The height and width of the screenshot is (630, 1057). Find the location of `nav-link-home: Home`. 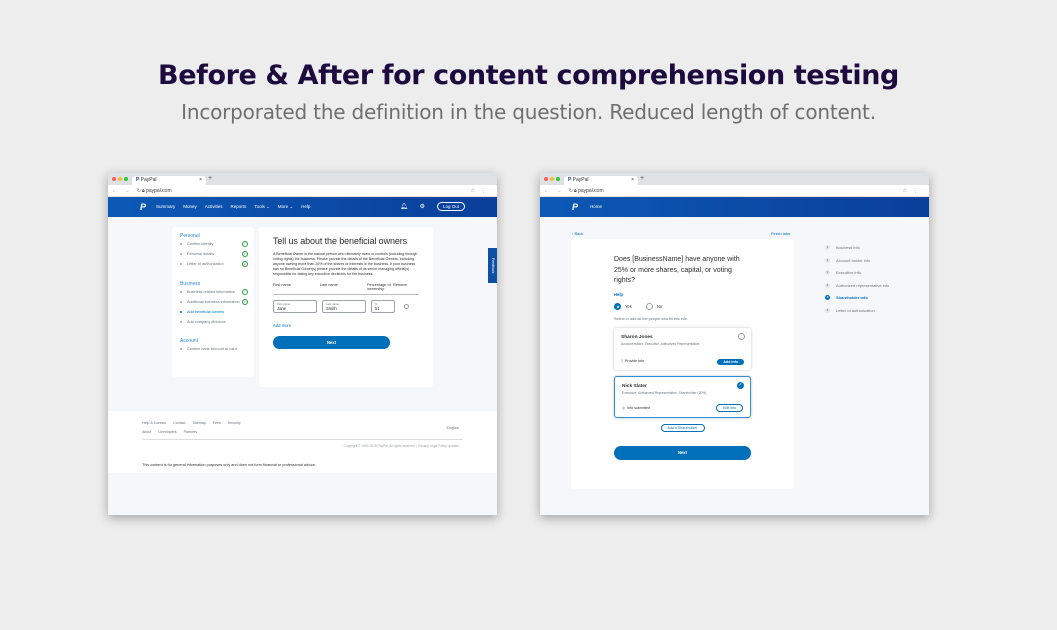

nav-link-home: Home is located at coordinates (596, 207).